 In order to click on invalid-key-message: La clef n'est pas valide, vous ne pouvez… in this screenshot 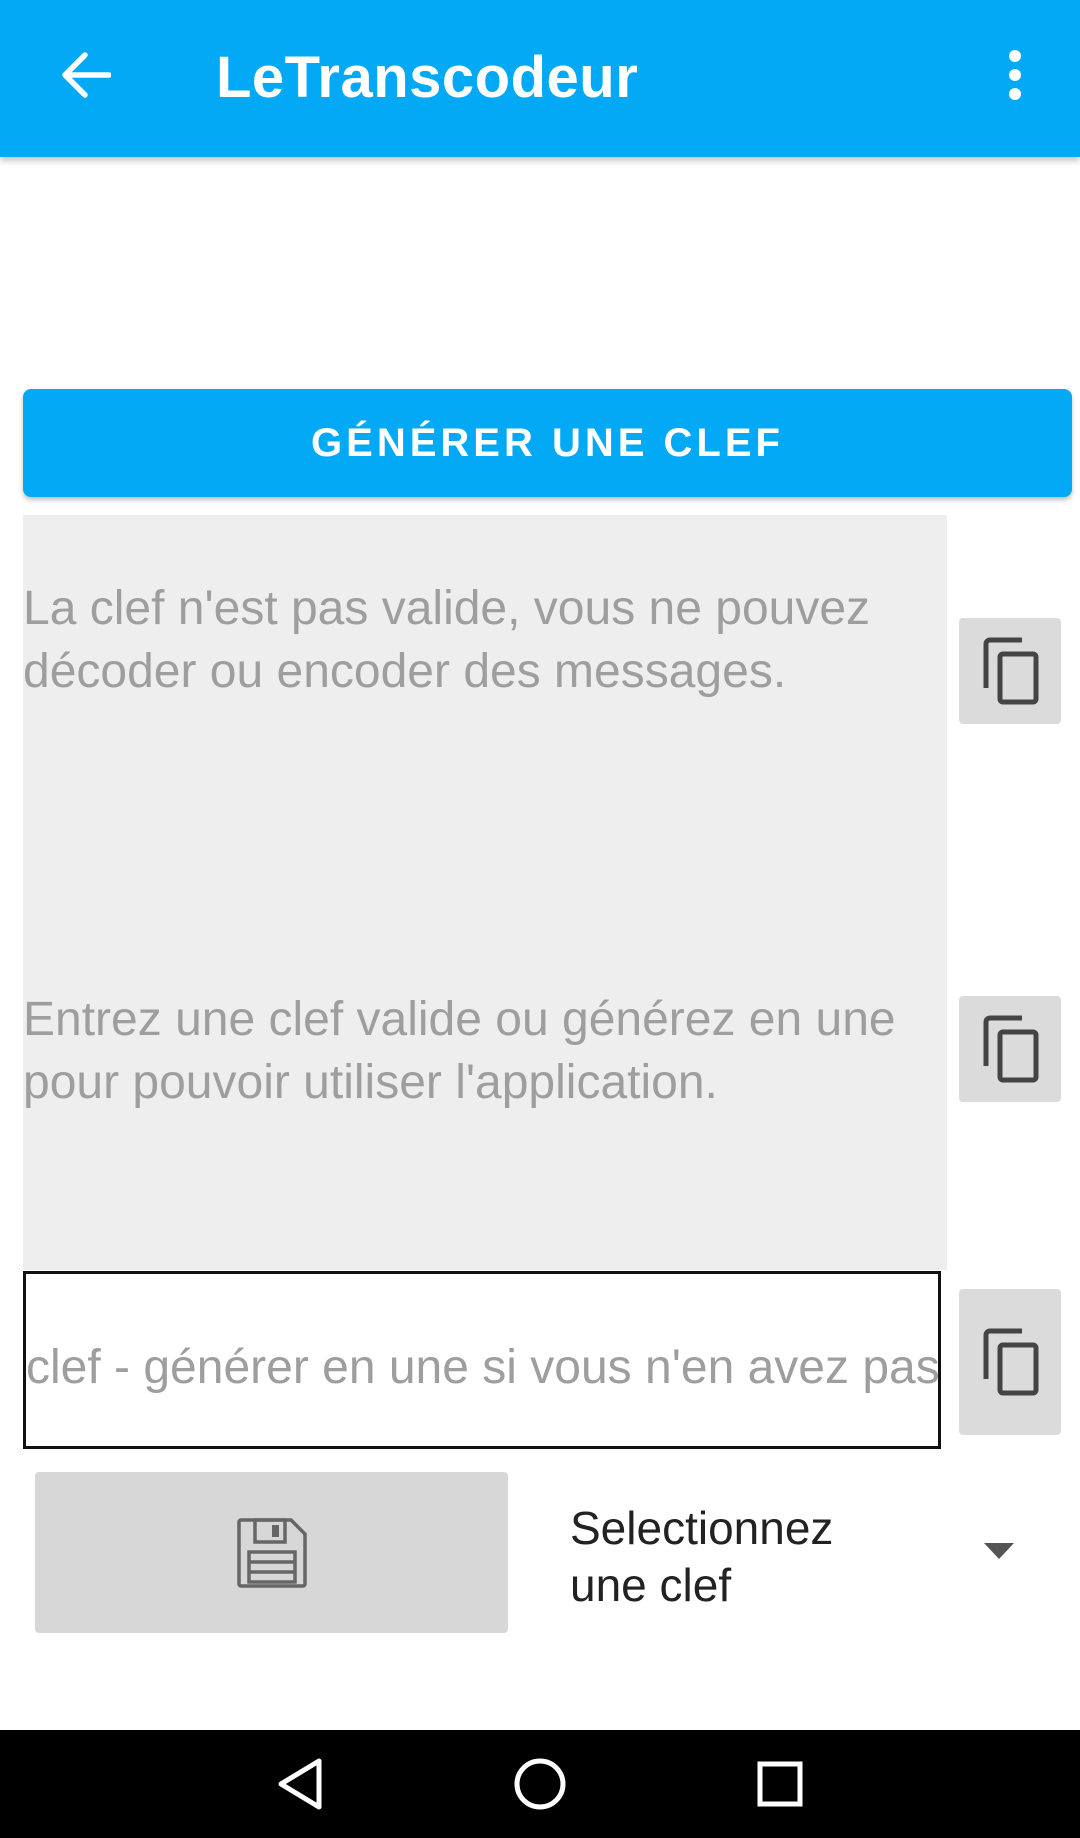, I will do `click(473, 640)`.